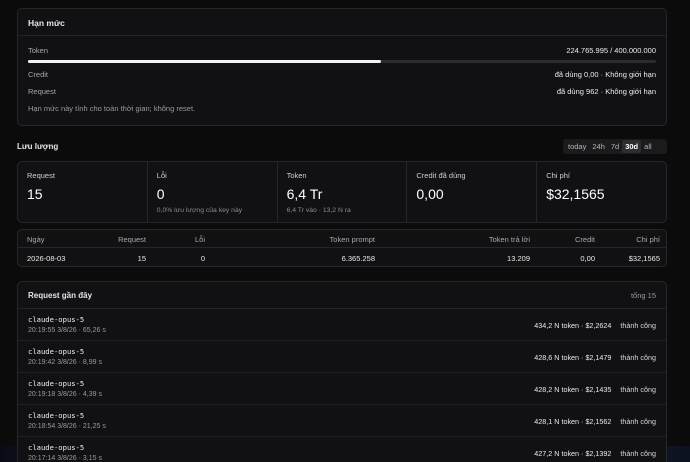  Describe the element at coordinates (518, 258) in the screenshot. I see `cell-token-reply: 13.209` at that location.